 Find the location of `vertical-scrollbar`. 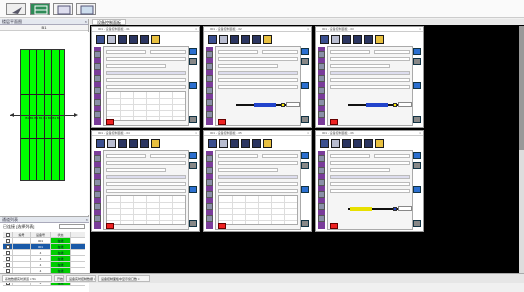

vertical-scrollbar is located at coordinates (521, 149).